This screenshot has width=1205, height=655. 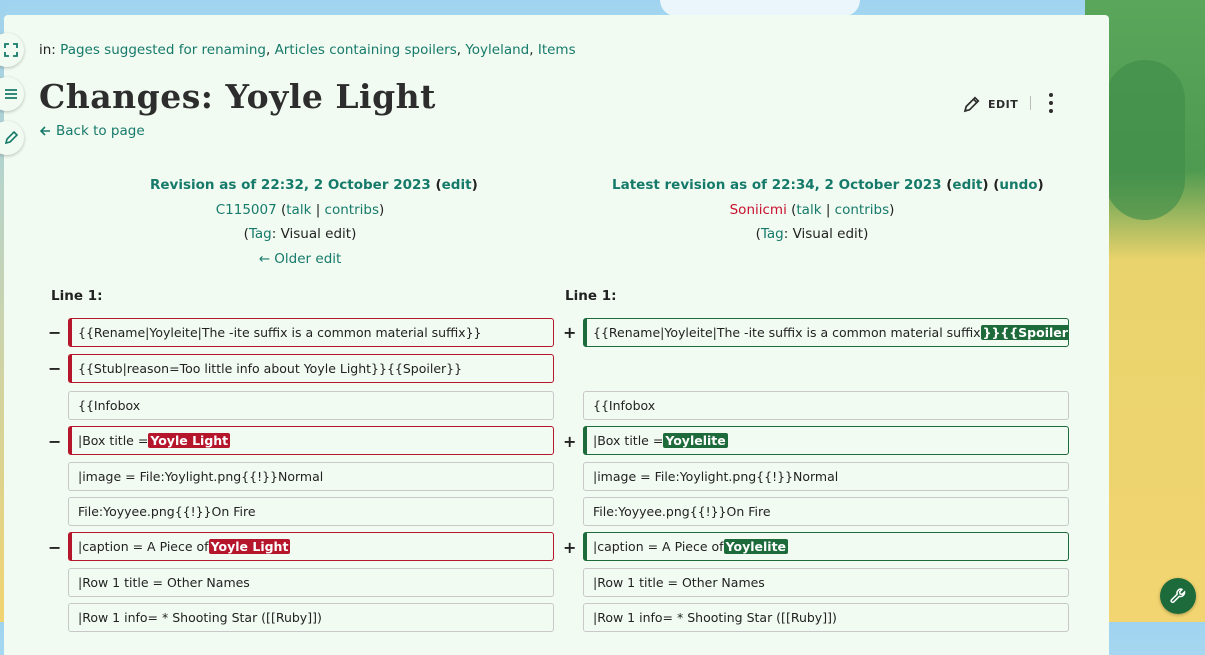 I want to click on category-link-renaming: Pages suggested for renaming, so click(x=163, y=50).